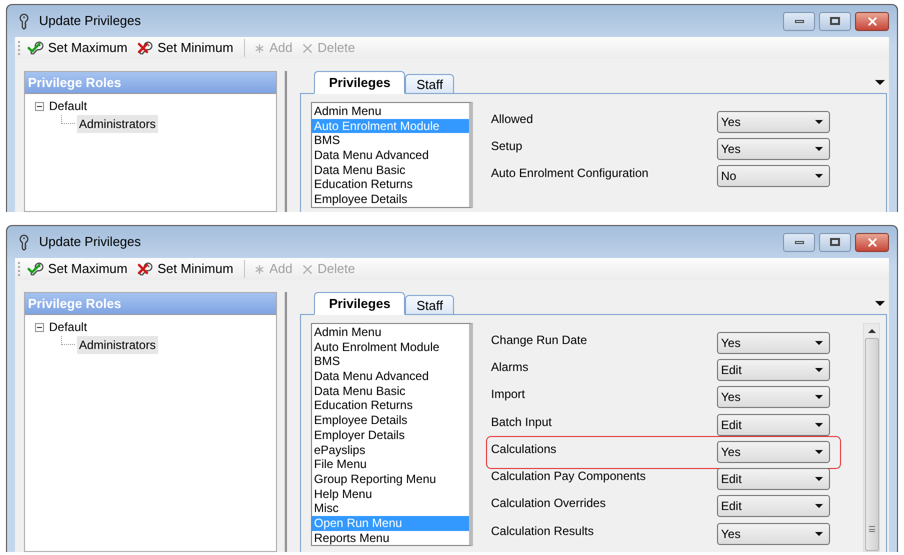 Image resolution: width=904 pixels, height=555 pixels. Describe the element at coordinates (390, 479) in the screenshot. I see `list-item: Group Reporting Menu` at that location.